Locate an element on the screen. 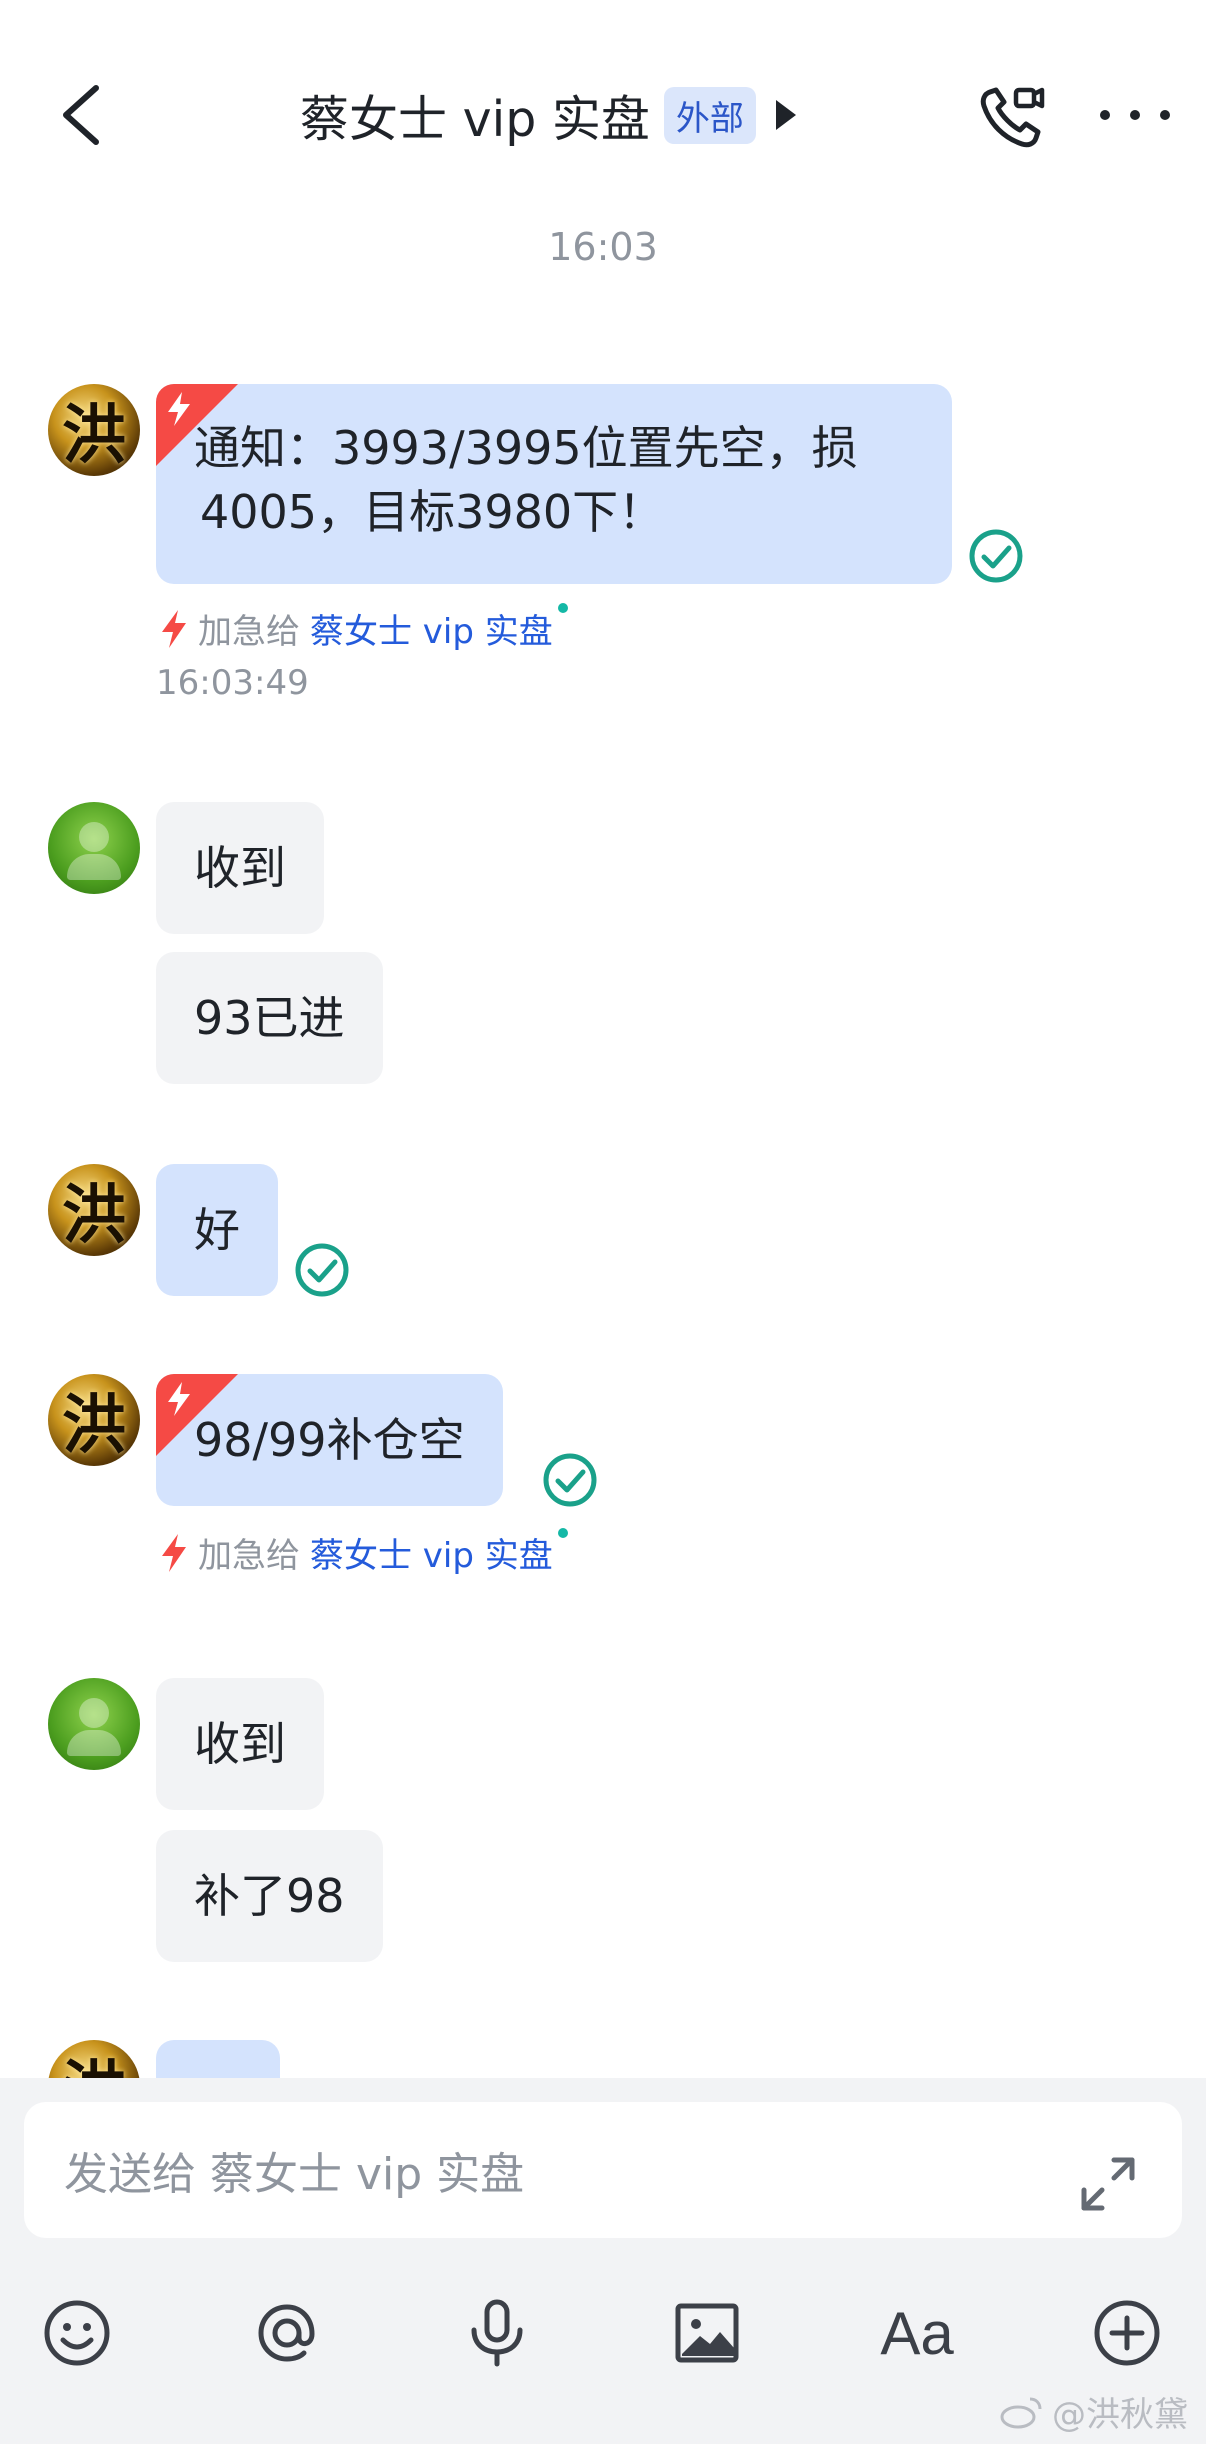  chat-title: 蔡女士 vip 实盘 is located at coordinates (475, 119).